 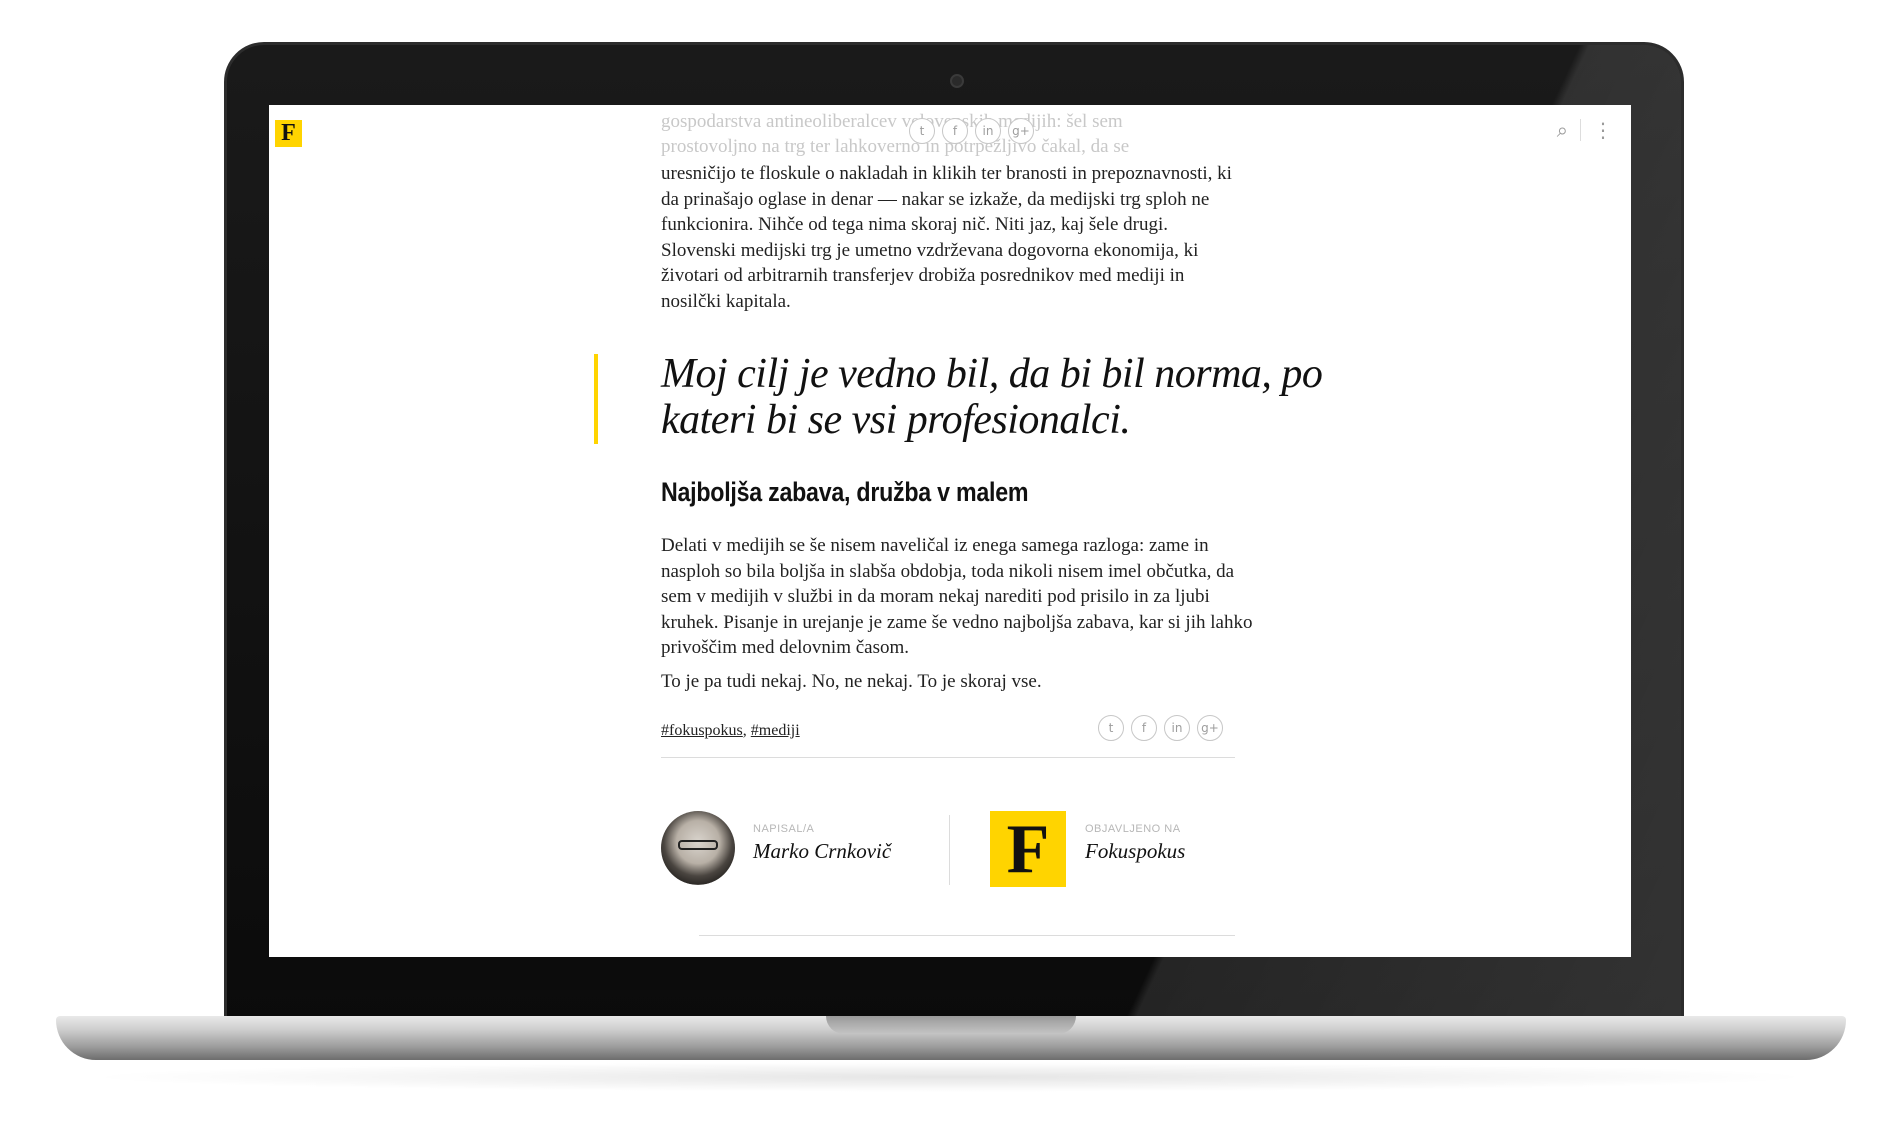 I want to click on bottom-share-bar: t f in g+, so click(x=1160, y=728).